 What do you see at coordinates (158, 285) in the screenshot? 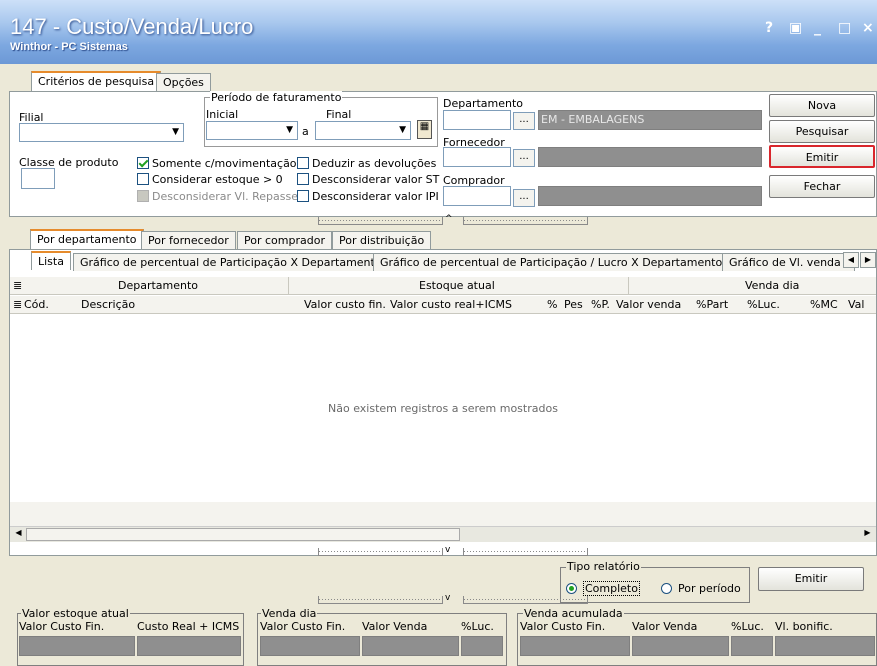
I see `group-departamento: Departamento` at bounding box center [158, 285].